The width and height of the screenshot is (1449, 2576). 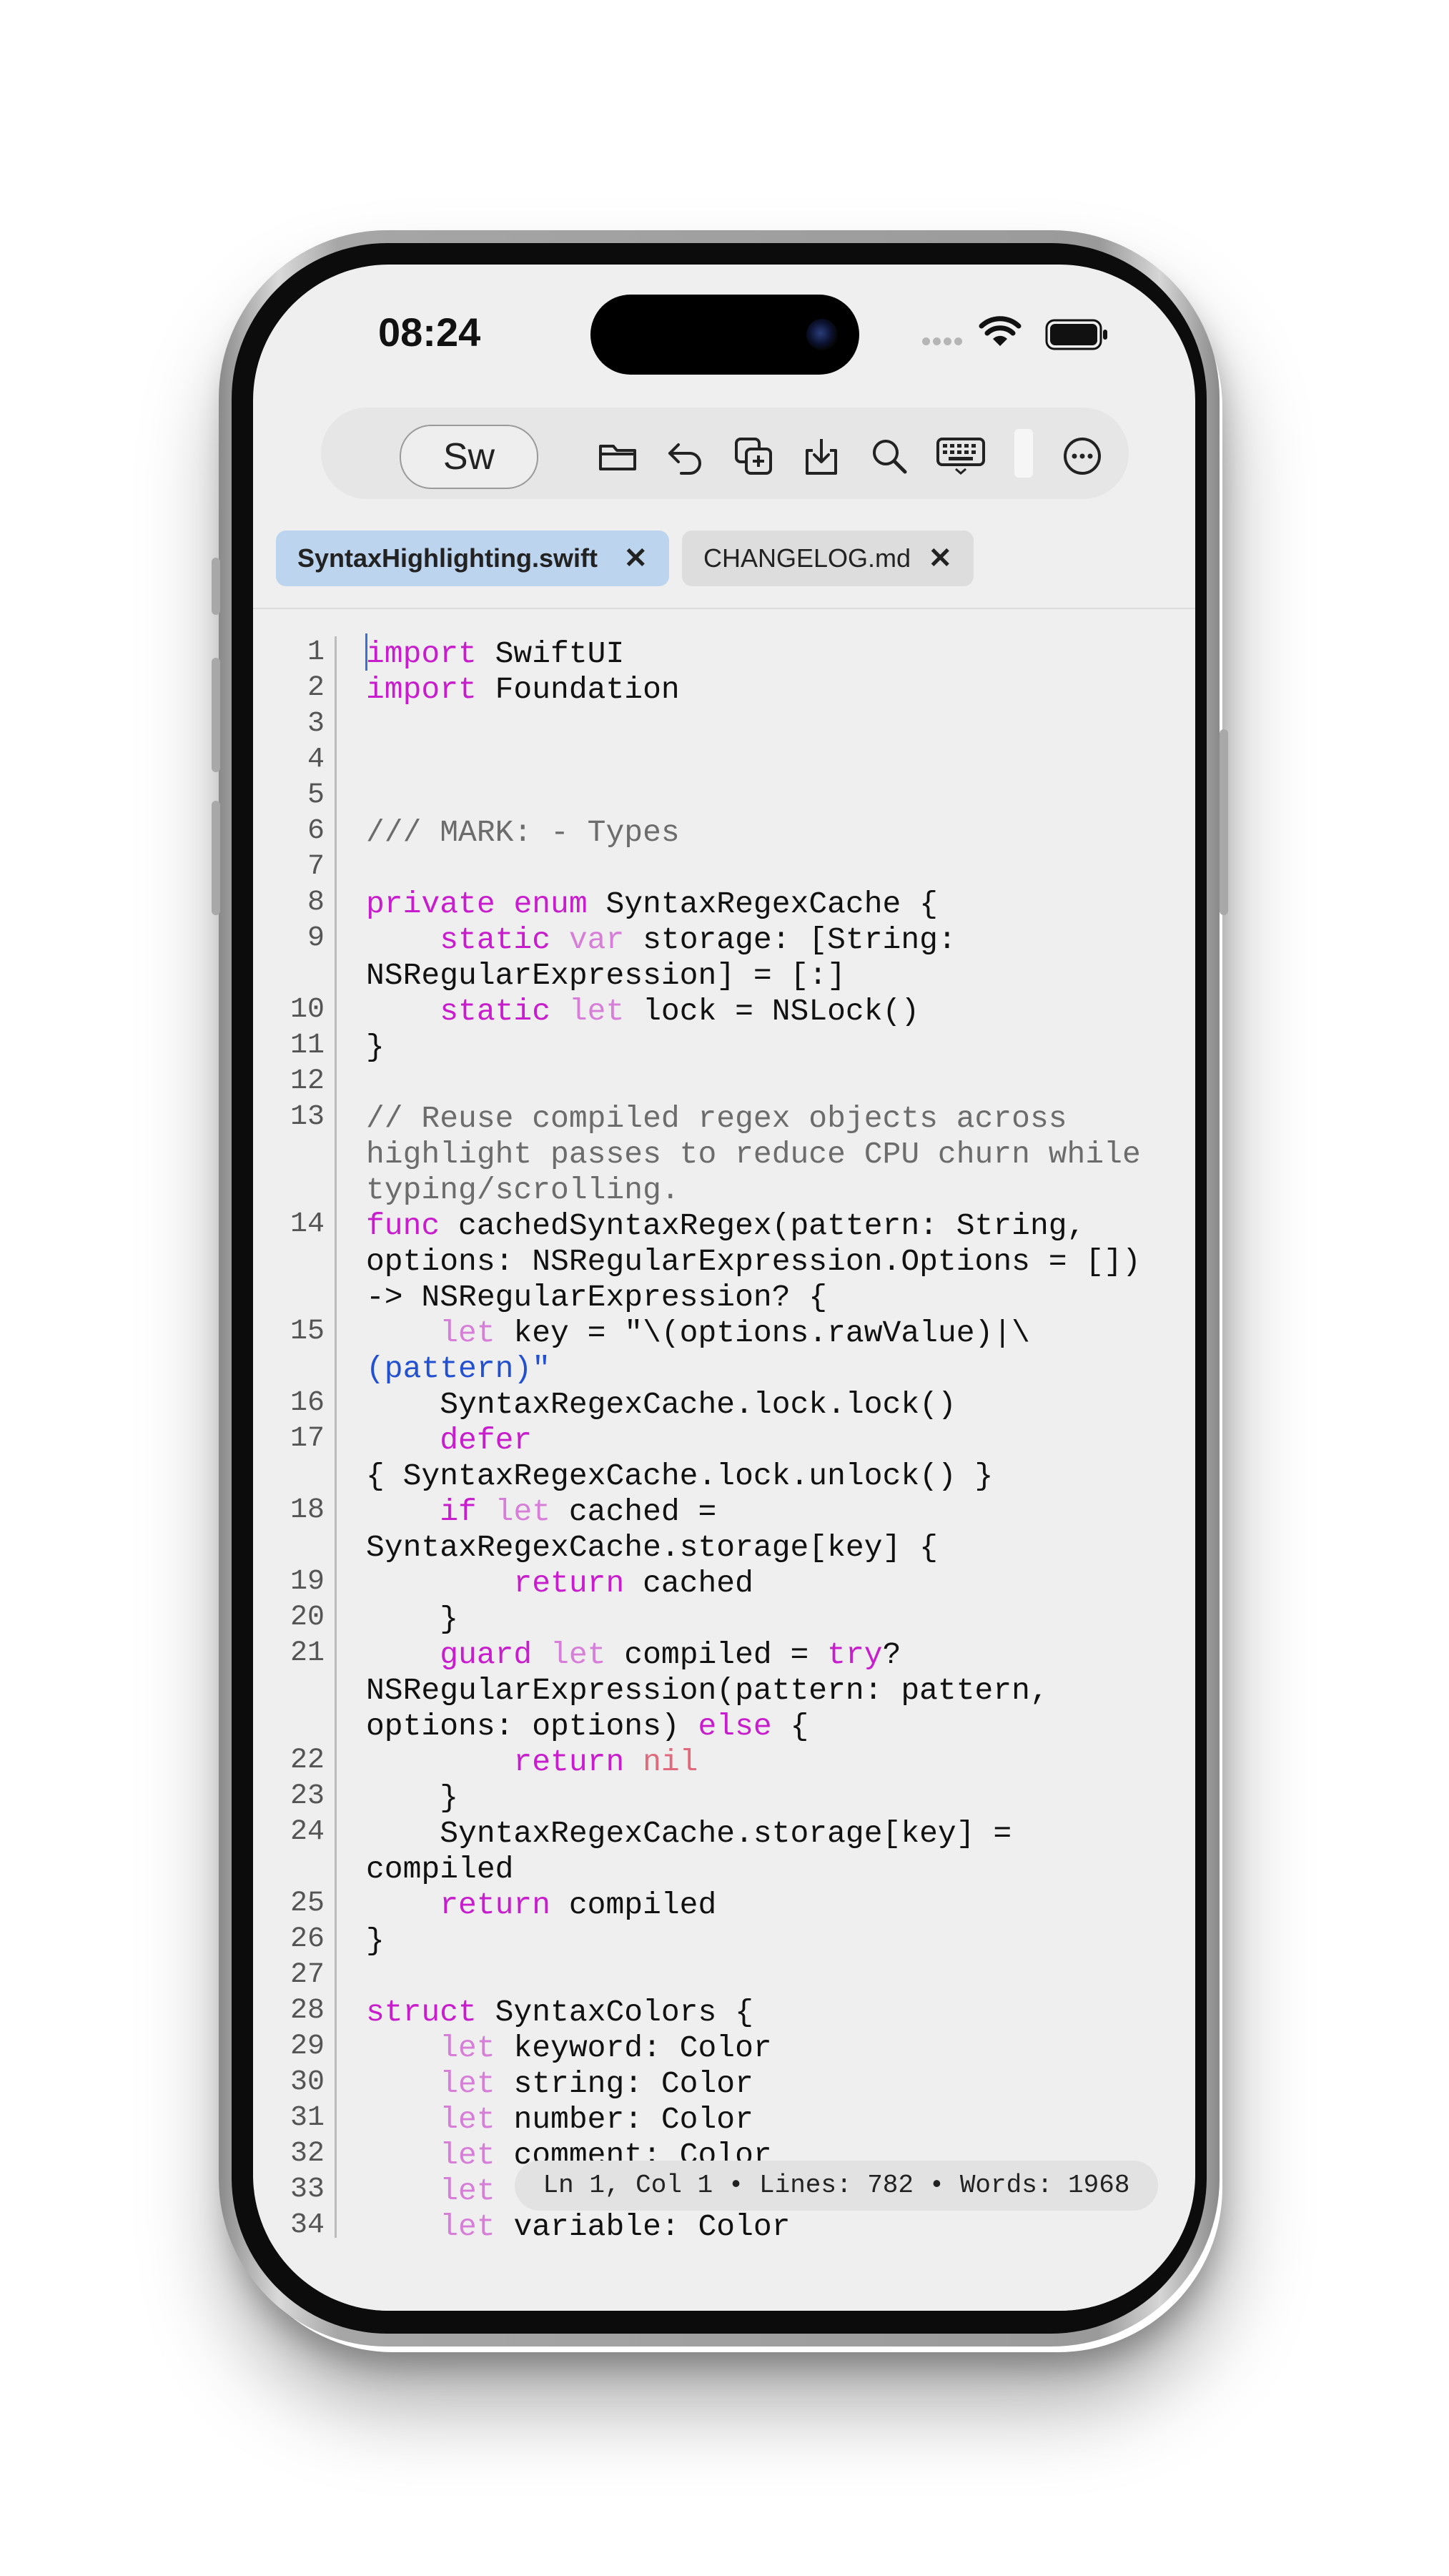 What do you see at coordinates (606, 975) in the screenshot?
I see `code-line: NSRegularExpression] = [:]` at bounding box center [606, 975].